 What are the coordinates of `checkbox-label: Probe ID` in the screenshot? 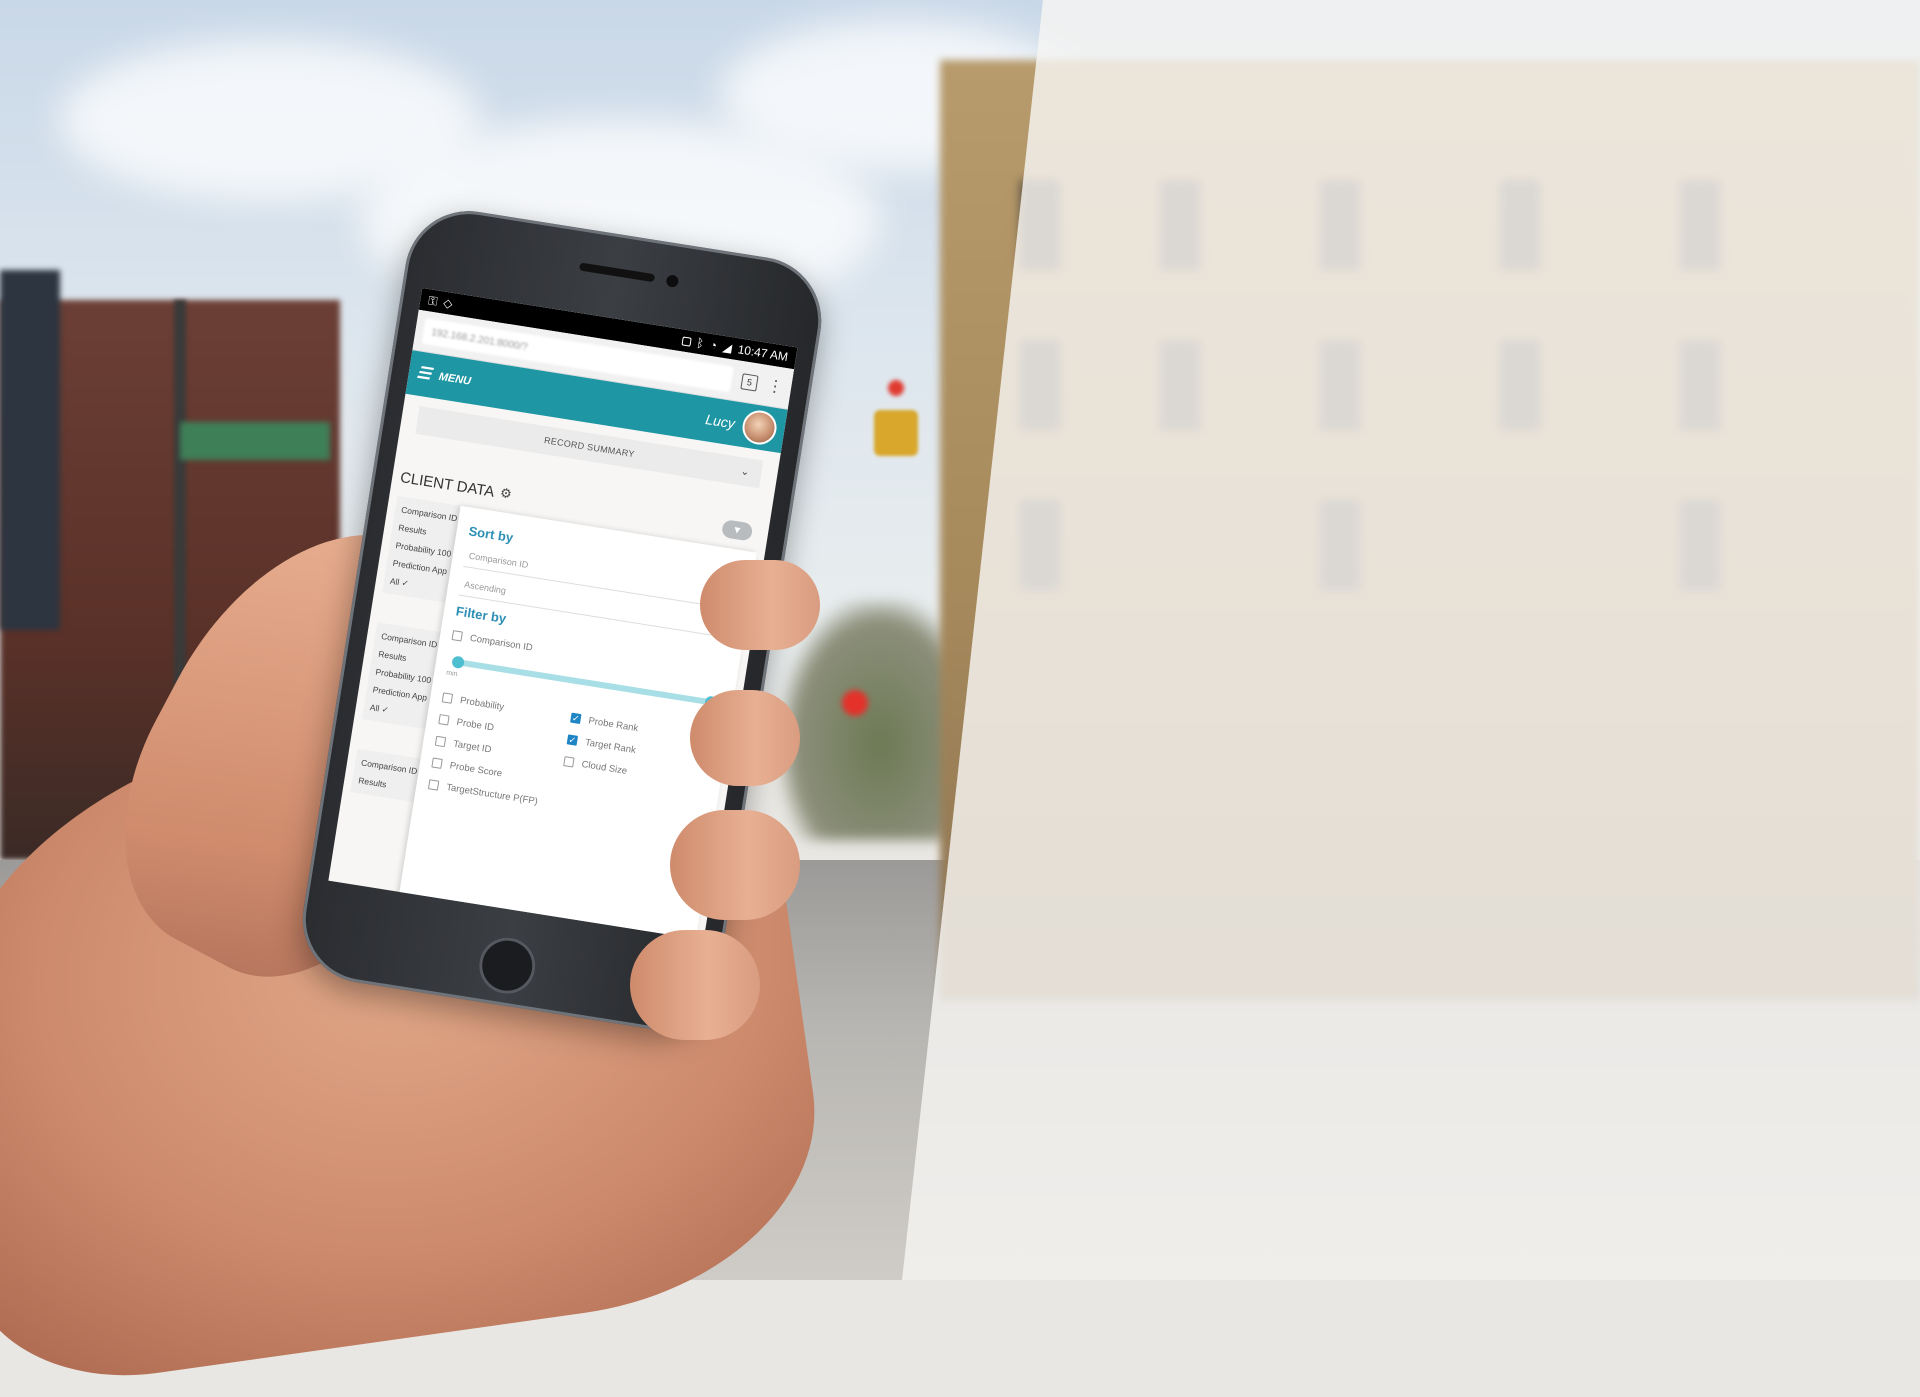 It's located at (475, 725).